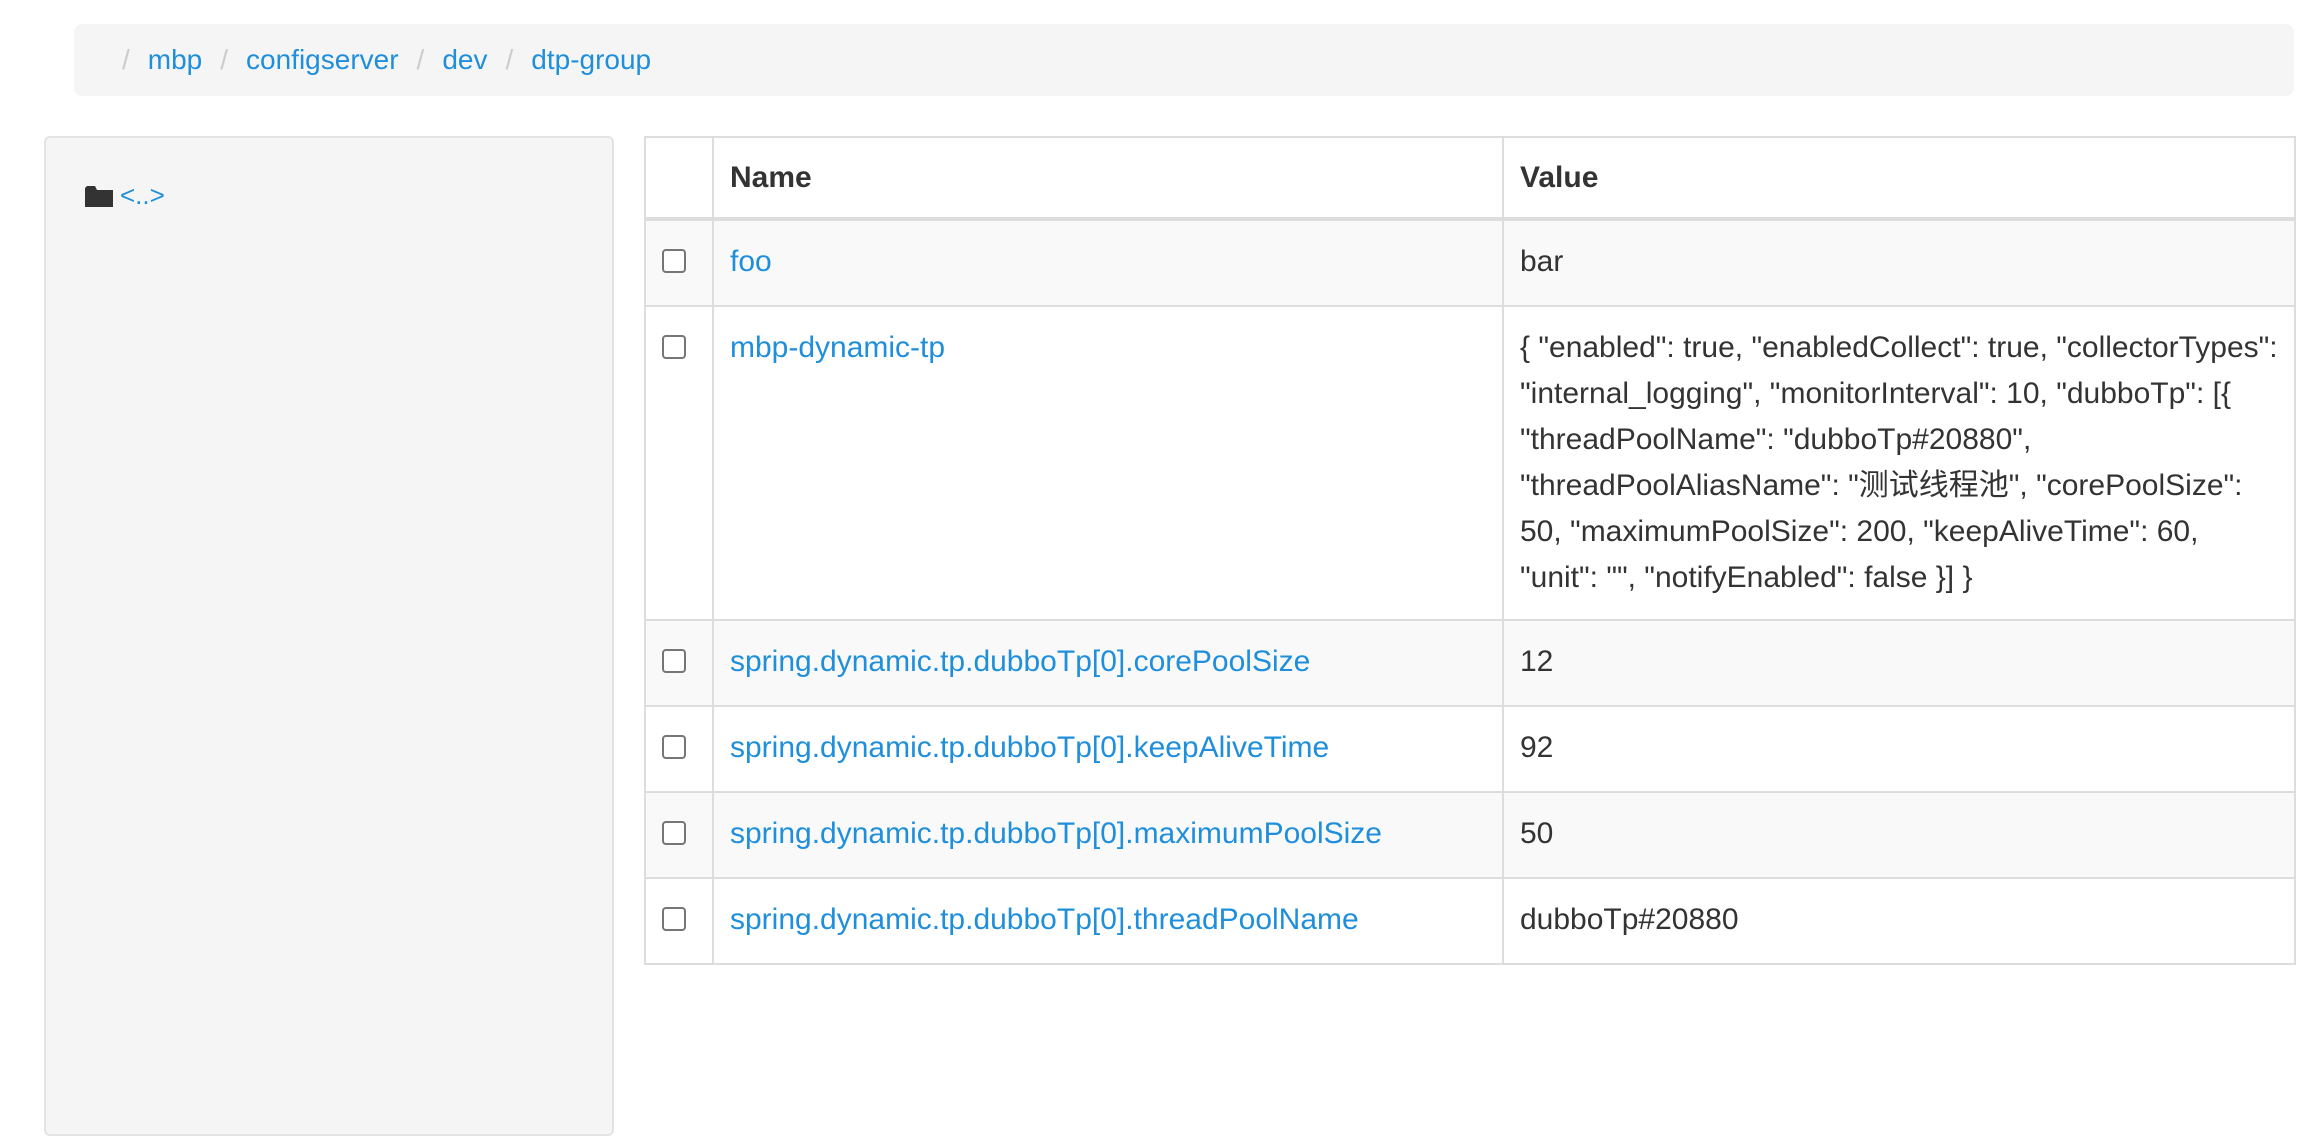 The image size is (2322, 1136). What do you see at coordinates (679, 178) in the screenshot?
I see `select-column-header` at bounding box center [679, 178].